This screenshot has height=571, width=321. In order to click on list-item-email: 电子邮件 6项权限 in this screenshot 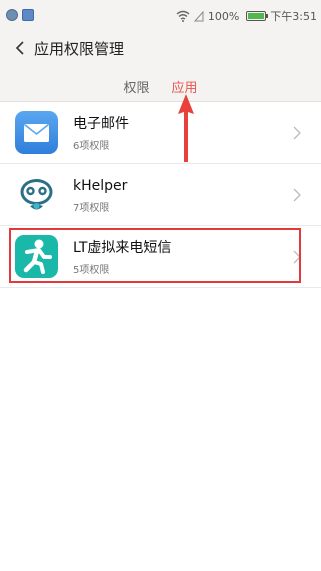, I will do `click(160, 133)`.